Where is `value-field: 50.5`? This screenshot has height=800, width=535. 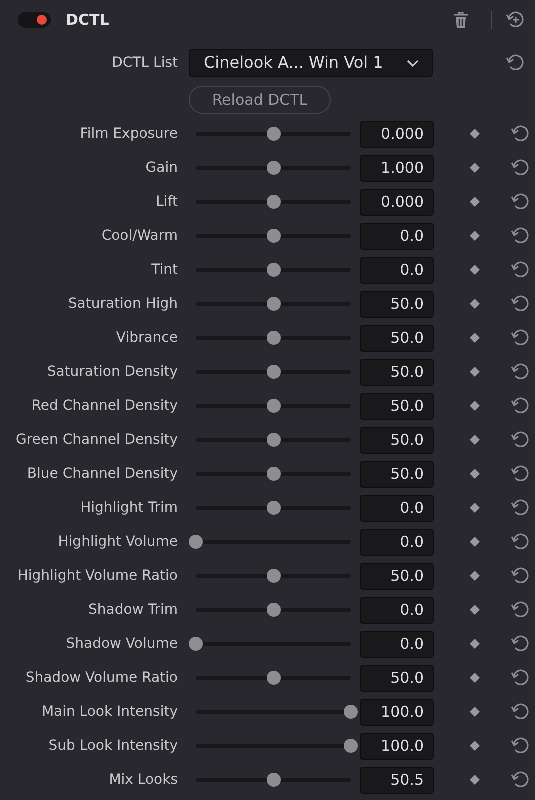 value-field: 50.5 is located at coordinates (397, 780).